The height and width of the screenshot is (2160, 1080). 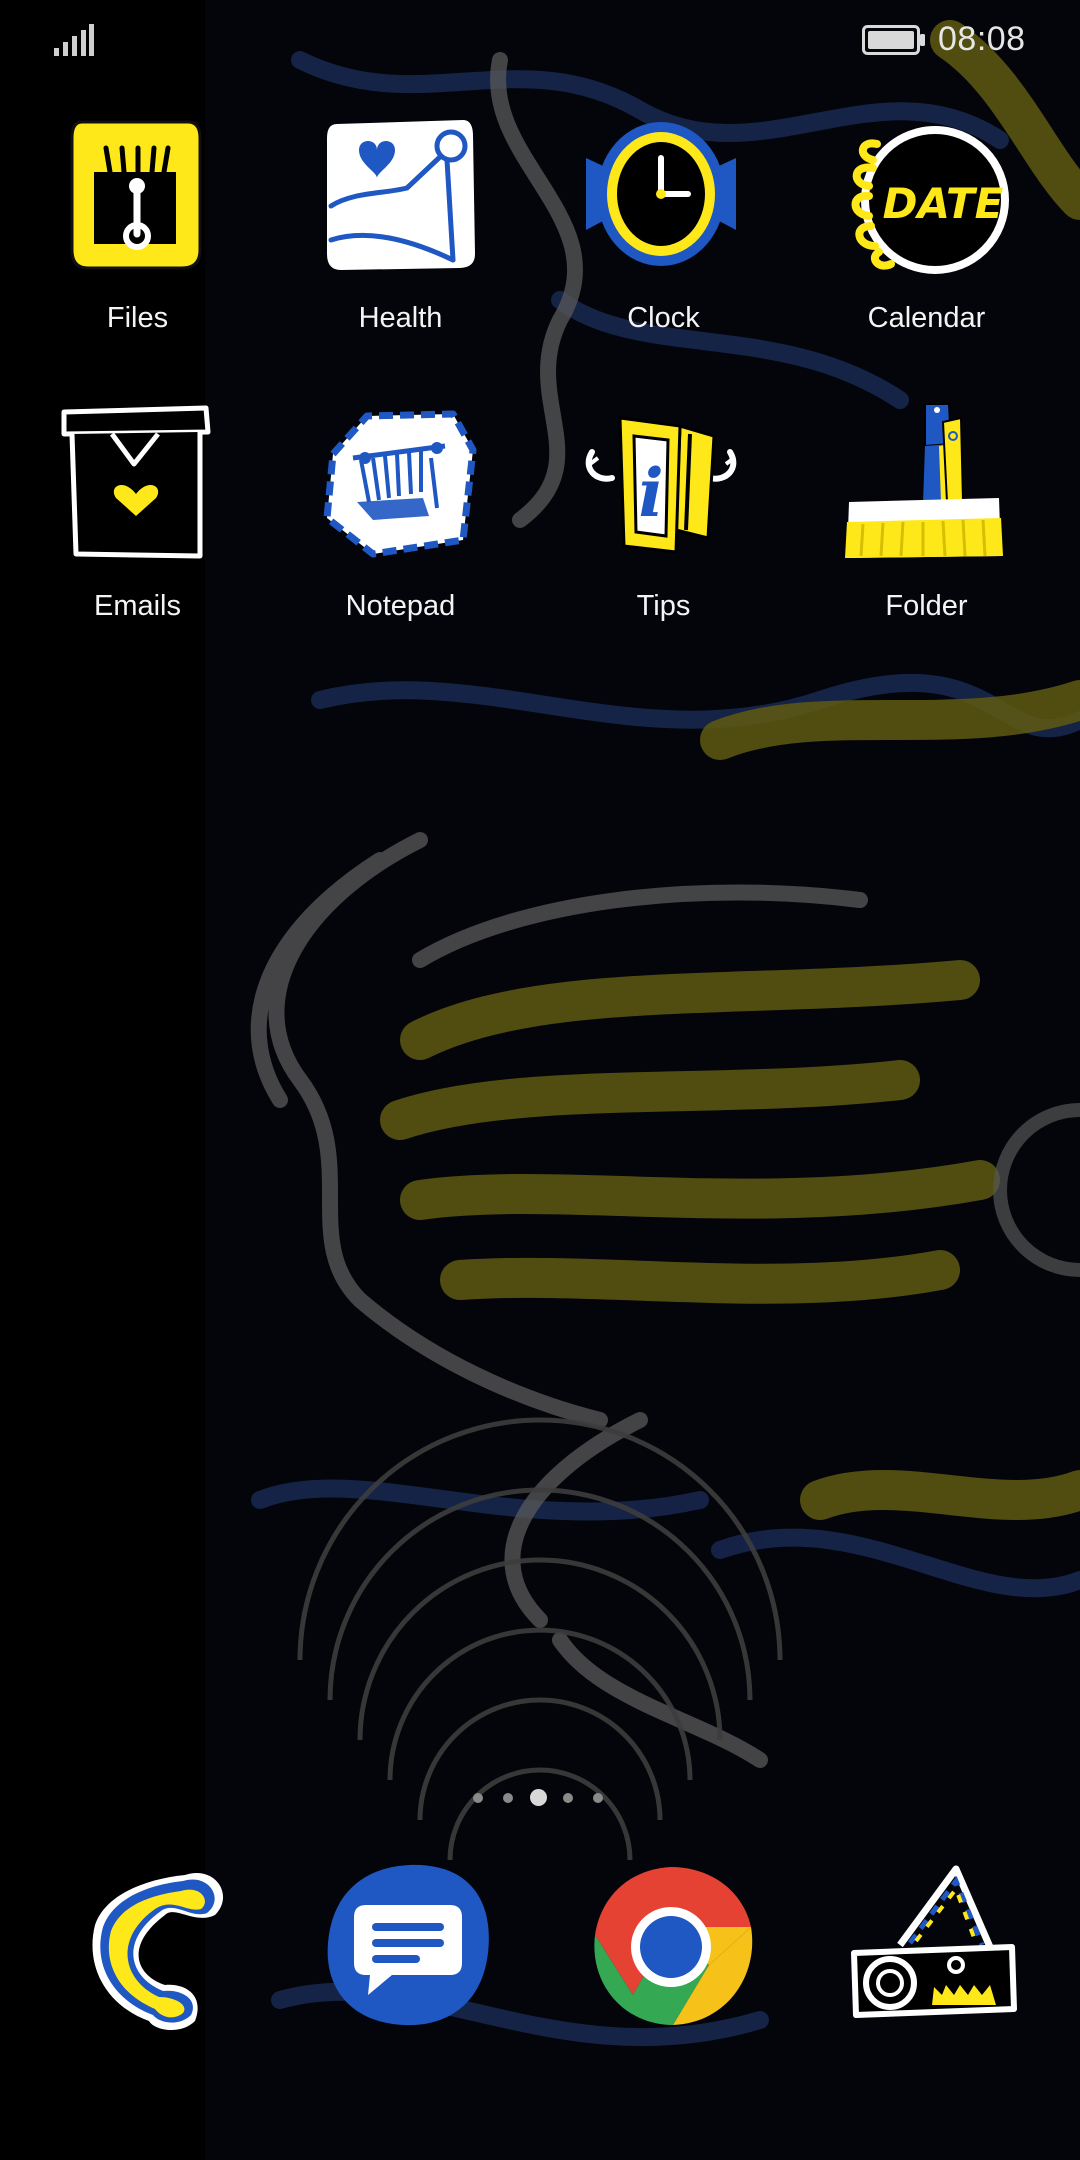 What do you see at coordinates (661, 195) in the screenshot?
I see `clock-icon` at bounding box center [661, 195].